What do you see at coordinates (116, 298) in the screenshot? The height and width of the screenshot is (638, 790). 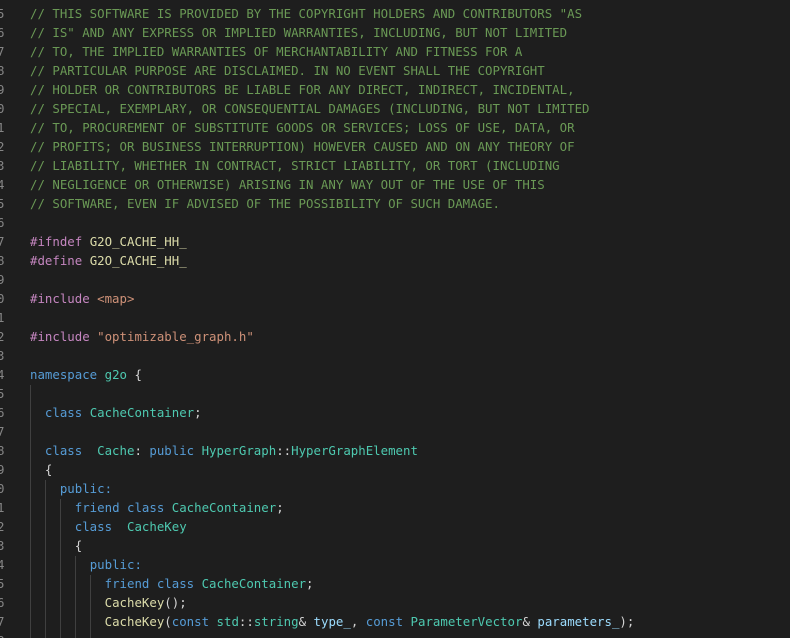 I see `code-token: <map>` at bounding box center [116, 298].